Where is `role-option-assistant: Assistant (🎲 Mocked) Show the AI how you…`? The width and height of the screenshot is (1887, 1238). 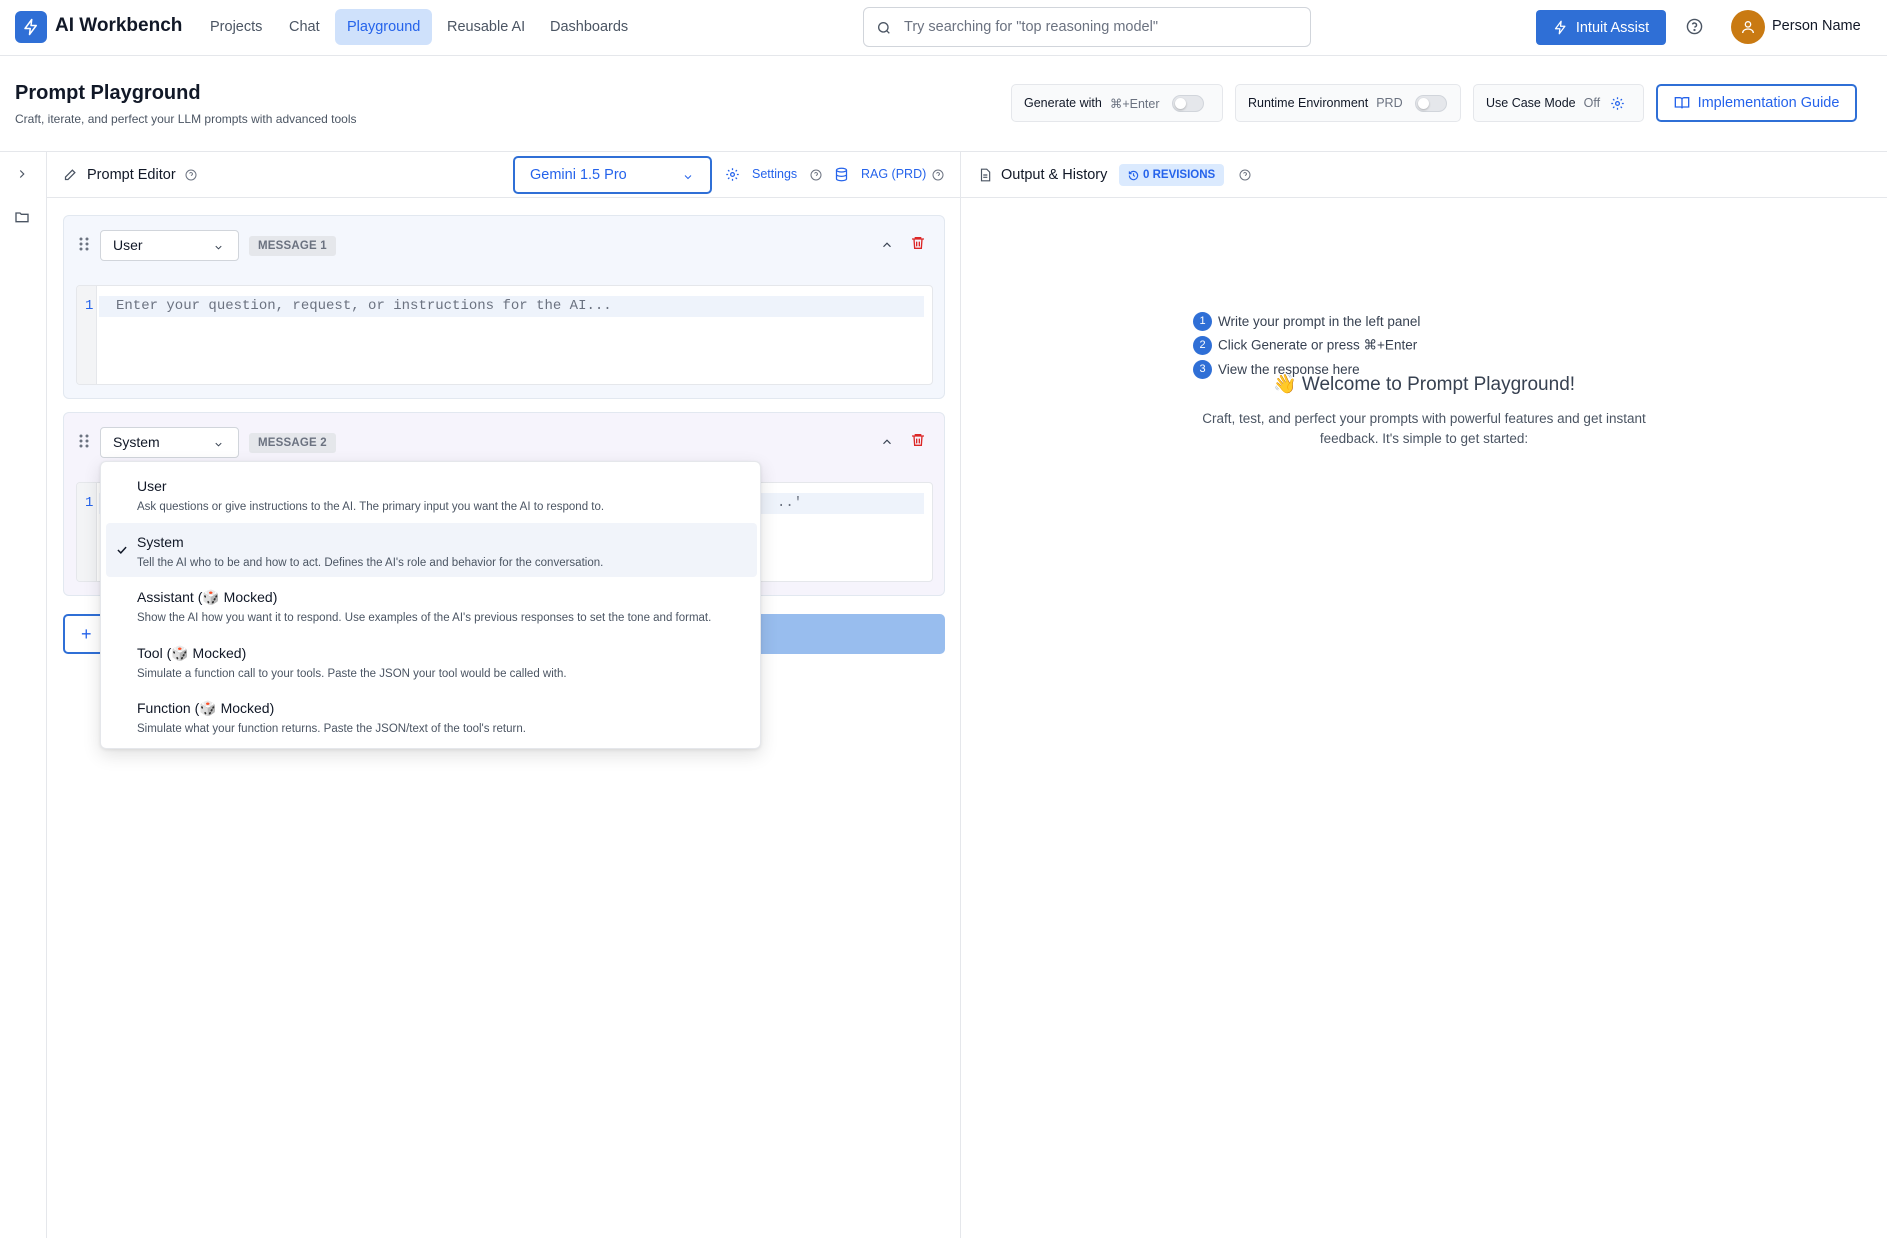
role-option-assistant: Assistant (🎲 Mocked) Show the AI how you… is located at coordinates (431, 605).